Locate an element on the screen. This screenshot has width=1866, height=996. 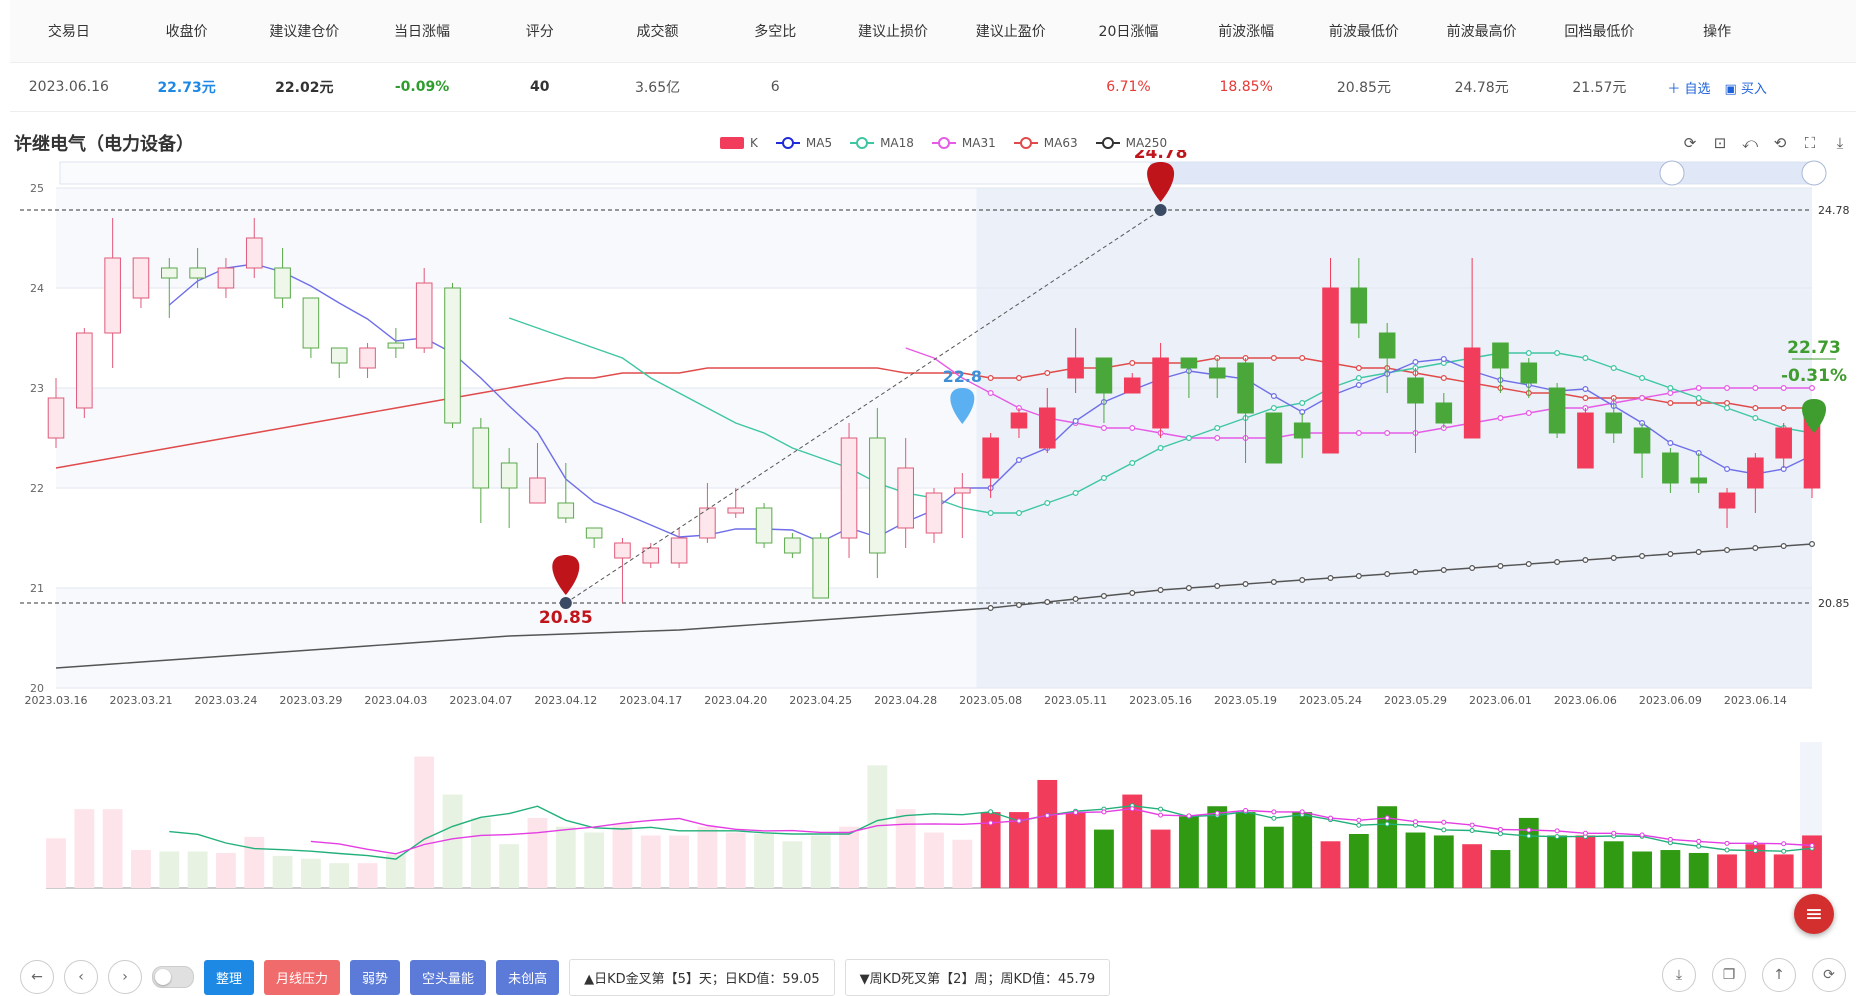
legend-item-ma63: MA63 is located at coordinates (1045, 143).